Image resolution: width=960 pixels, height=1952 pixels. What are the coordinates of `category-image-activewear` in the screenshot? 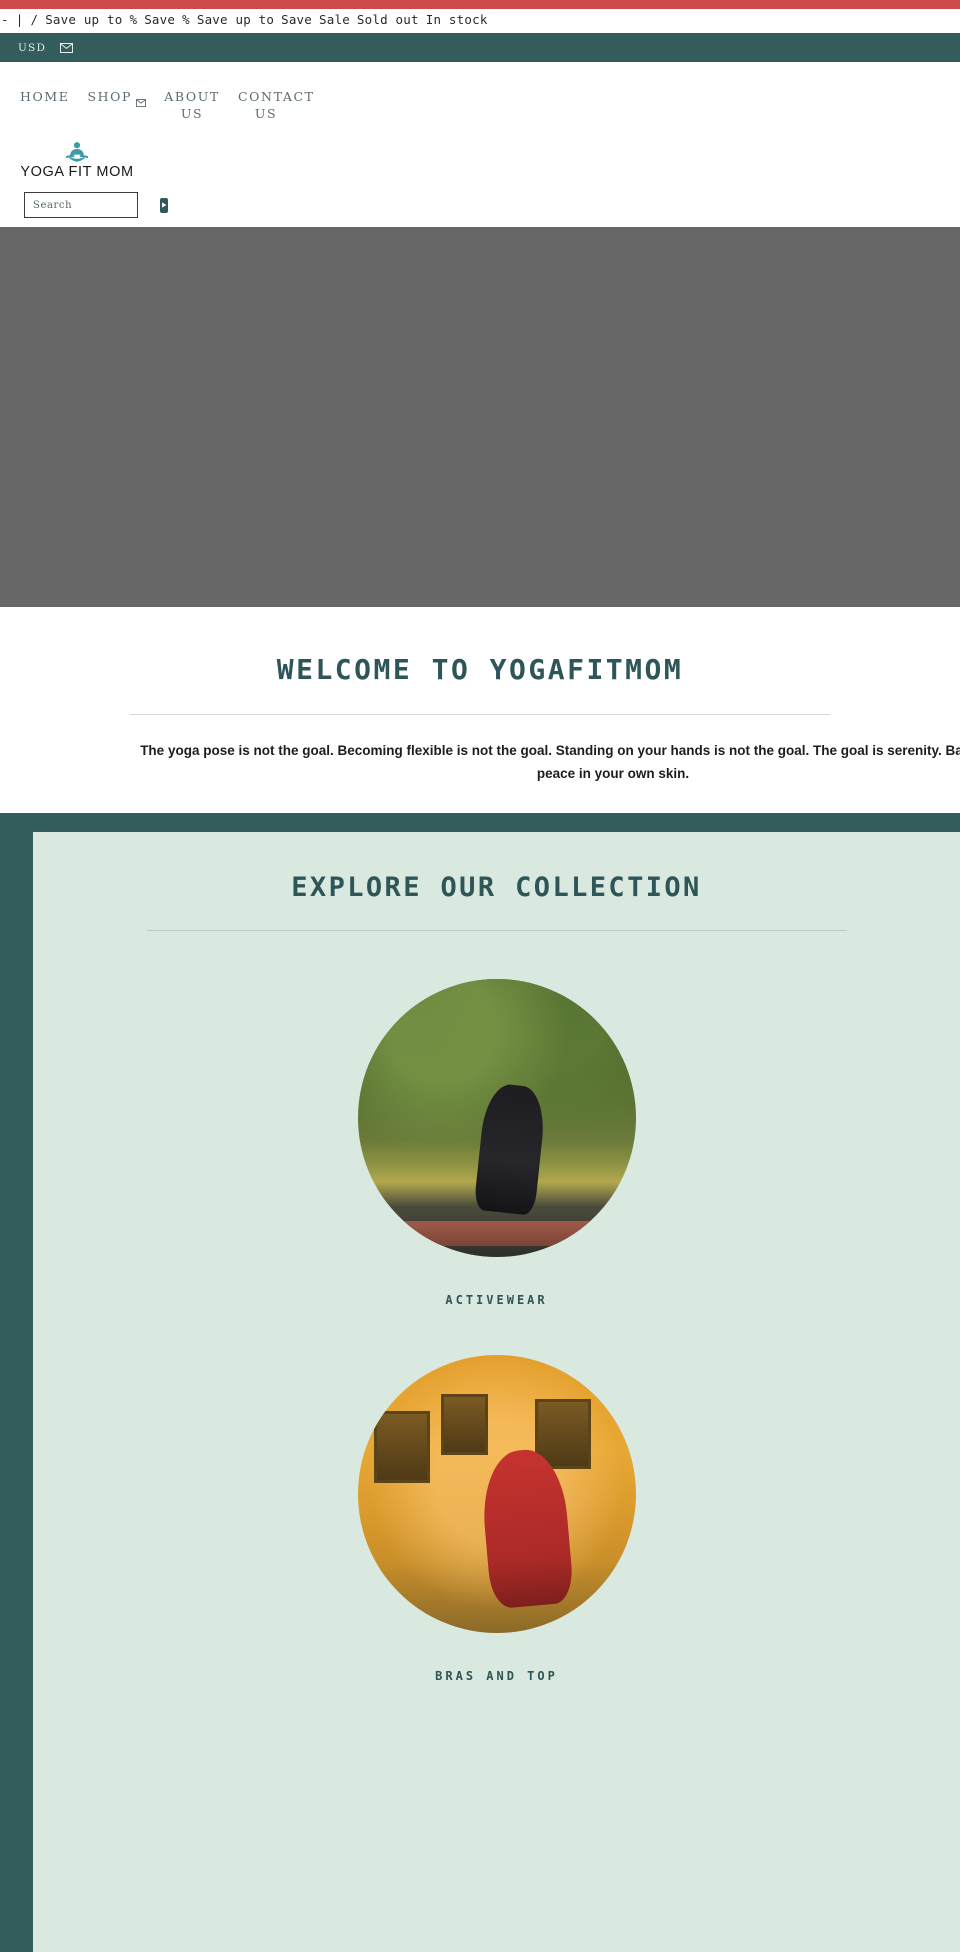 It's located at (496, 1118).